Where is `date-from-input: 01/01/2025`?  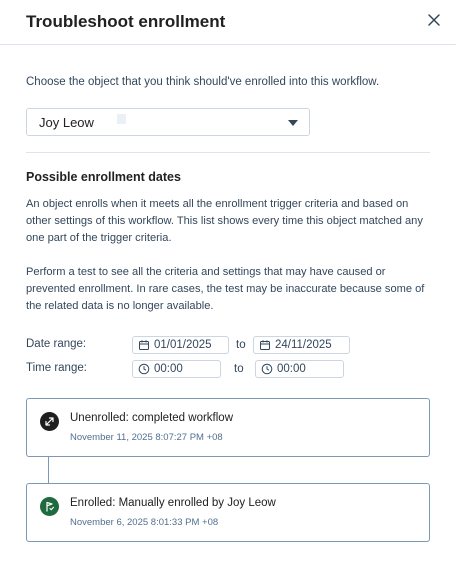 date-from-input: 01/01/2025 is located at coordinates (180, 345).